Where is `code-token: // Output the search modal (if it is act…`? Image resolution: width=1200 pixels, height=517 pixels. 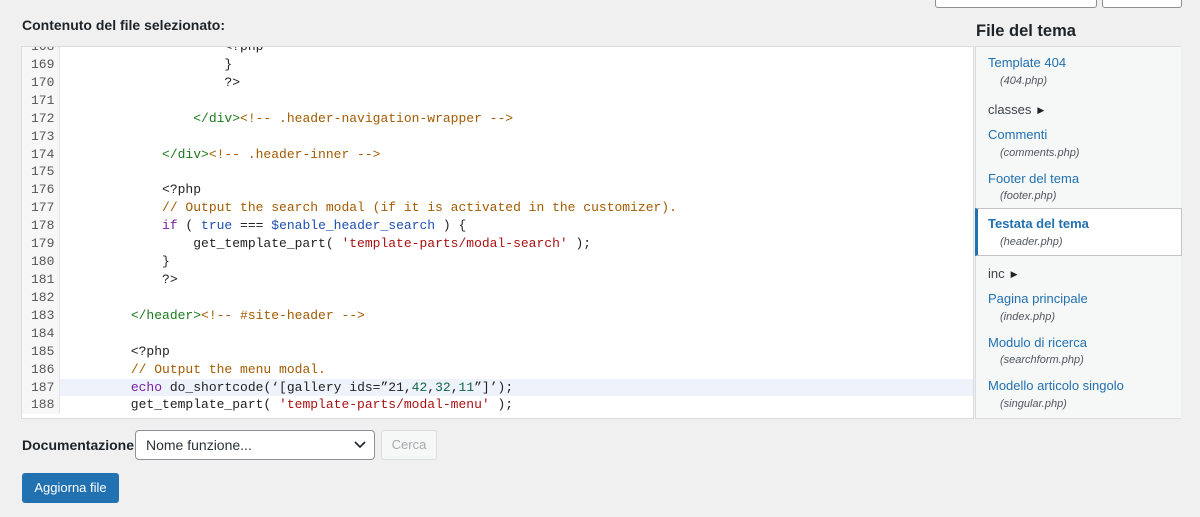
code-token: // Output the search modal (if it is act… is located at coordinates (419, 208).